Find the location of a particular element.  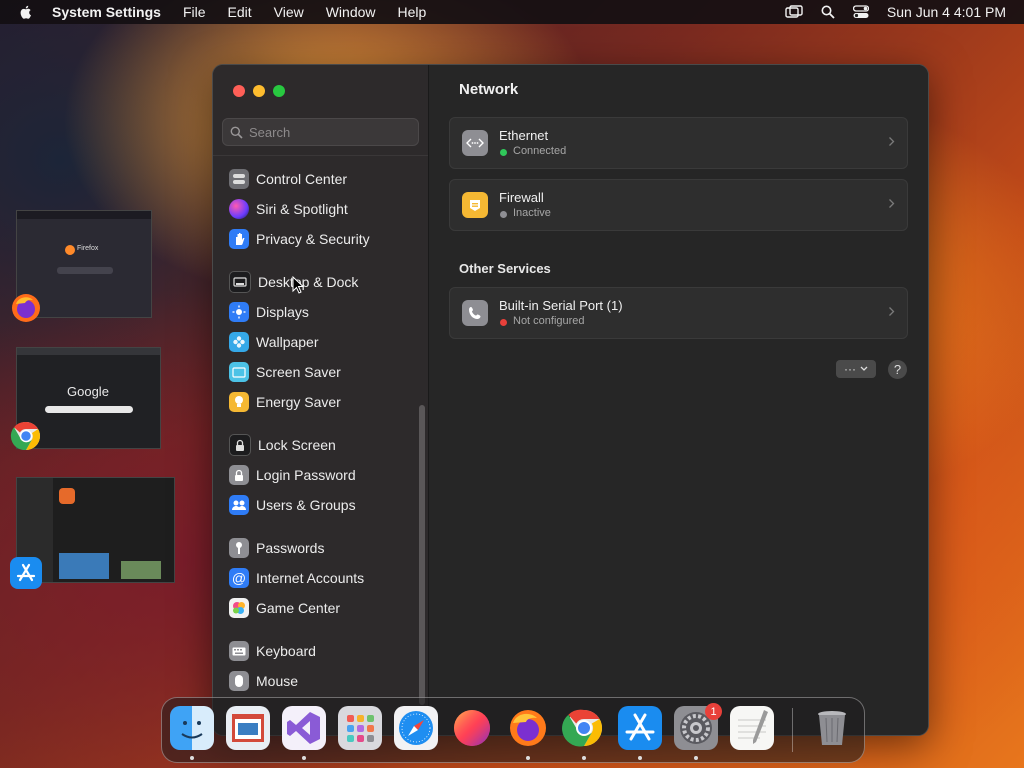

sidebar-item-lock-screen: Lock Screen is located at coordinates (282, 445).